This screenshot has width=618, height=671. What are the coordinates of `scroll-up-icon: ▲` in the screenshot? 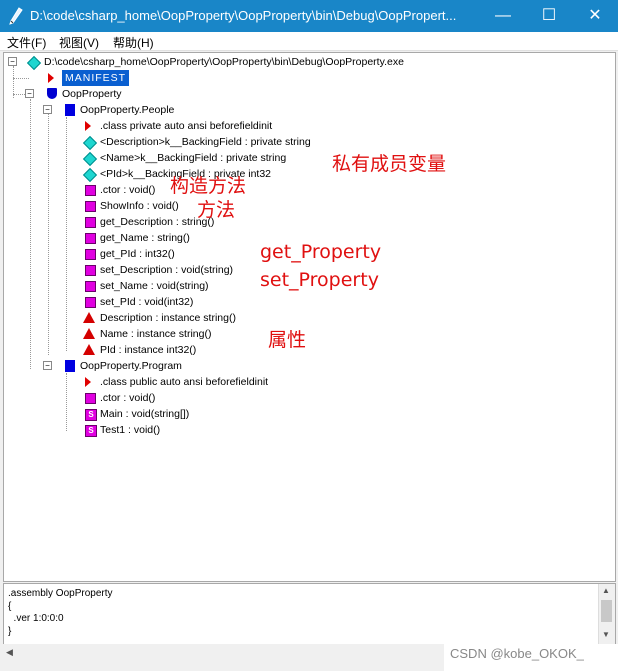 It's located at (606, 590).